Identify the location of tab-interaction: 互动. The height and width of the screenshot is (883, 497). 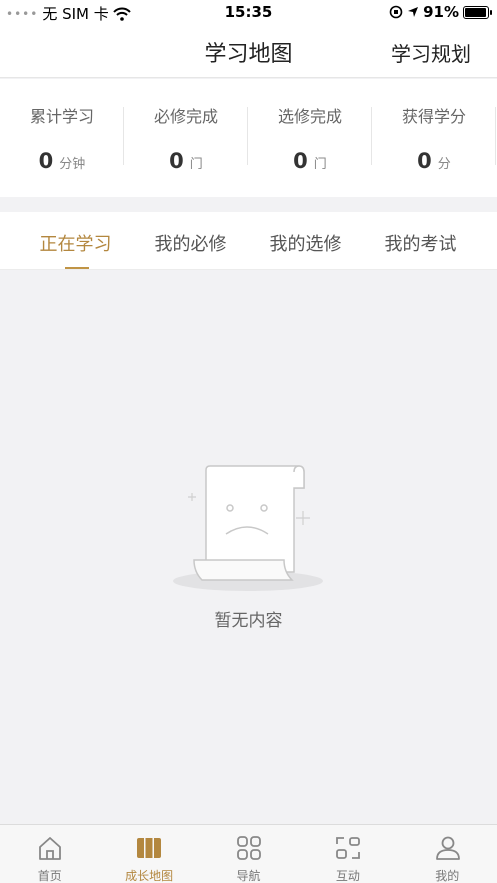
(347, 854).